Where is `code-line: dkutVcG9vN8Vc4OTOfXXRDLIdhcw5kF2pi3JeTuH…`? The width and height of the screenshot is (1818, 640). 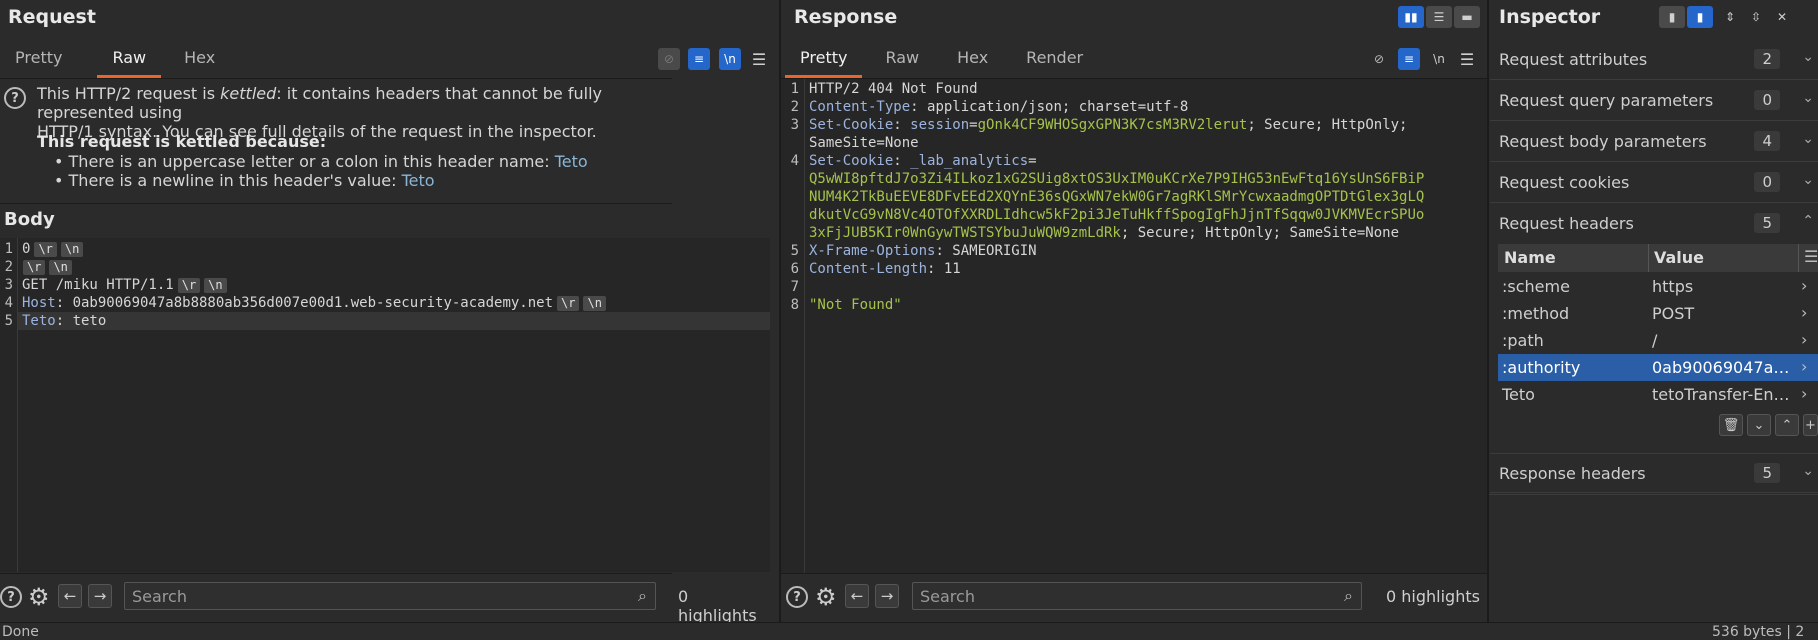 code-line: dkutVcG9vN8Vc4OTOfXXRDLIdhcw5kF2pi3JeTuH… is located at coordinates (1117, 215).